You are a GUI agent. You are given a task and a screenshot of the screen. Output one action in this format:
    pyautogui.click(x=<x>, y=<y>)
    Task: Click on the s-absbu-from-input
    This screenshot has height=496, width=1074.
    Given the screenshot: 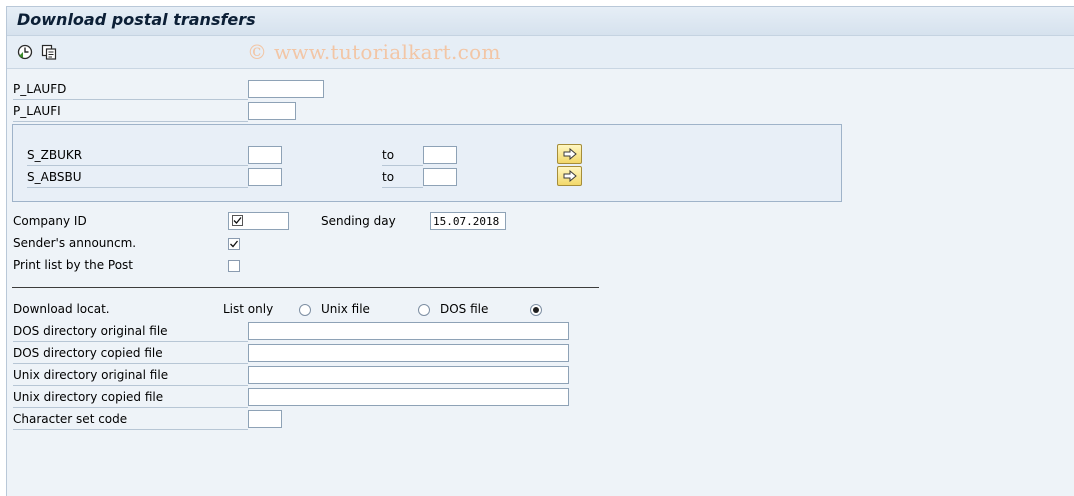 What is the action you would take?
    pyautogui.click(x=265, y=177)
    